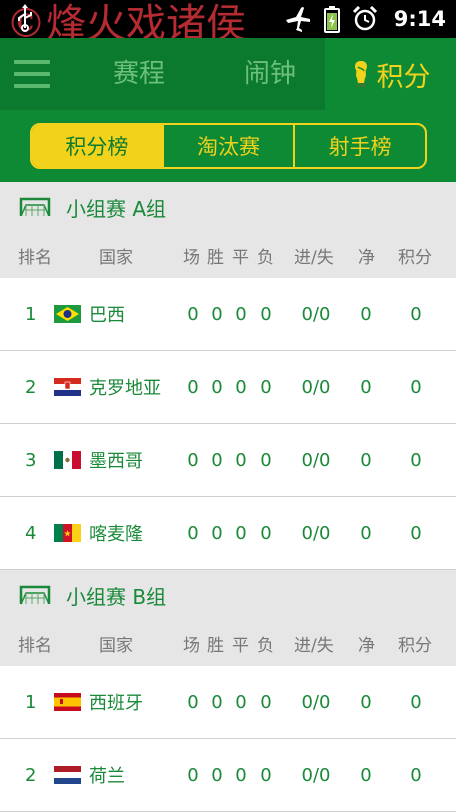  I want to click on col-rank-header: 排名, so click(35, 257).